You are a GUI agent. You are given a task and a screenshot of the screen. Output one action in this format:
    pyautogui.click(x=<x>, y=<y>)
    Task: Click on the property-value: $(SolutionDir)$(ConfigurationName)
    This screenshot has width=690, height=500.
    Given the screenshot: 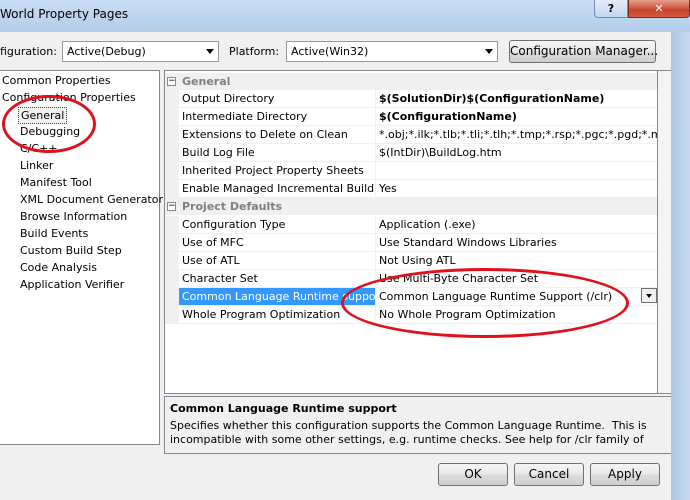 What is the action you would take?
    pyautogui.click(x=516, y=99)
    